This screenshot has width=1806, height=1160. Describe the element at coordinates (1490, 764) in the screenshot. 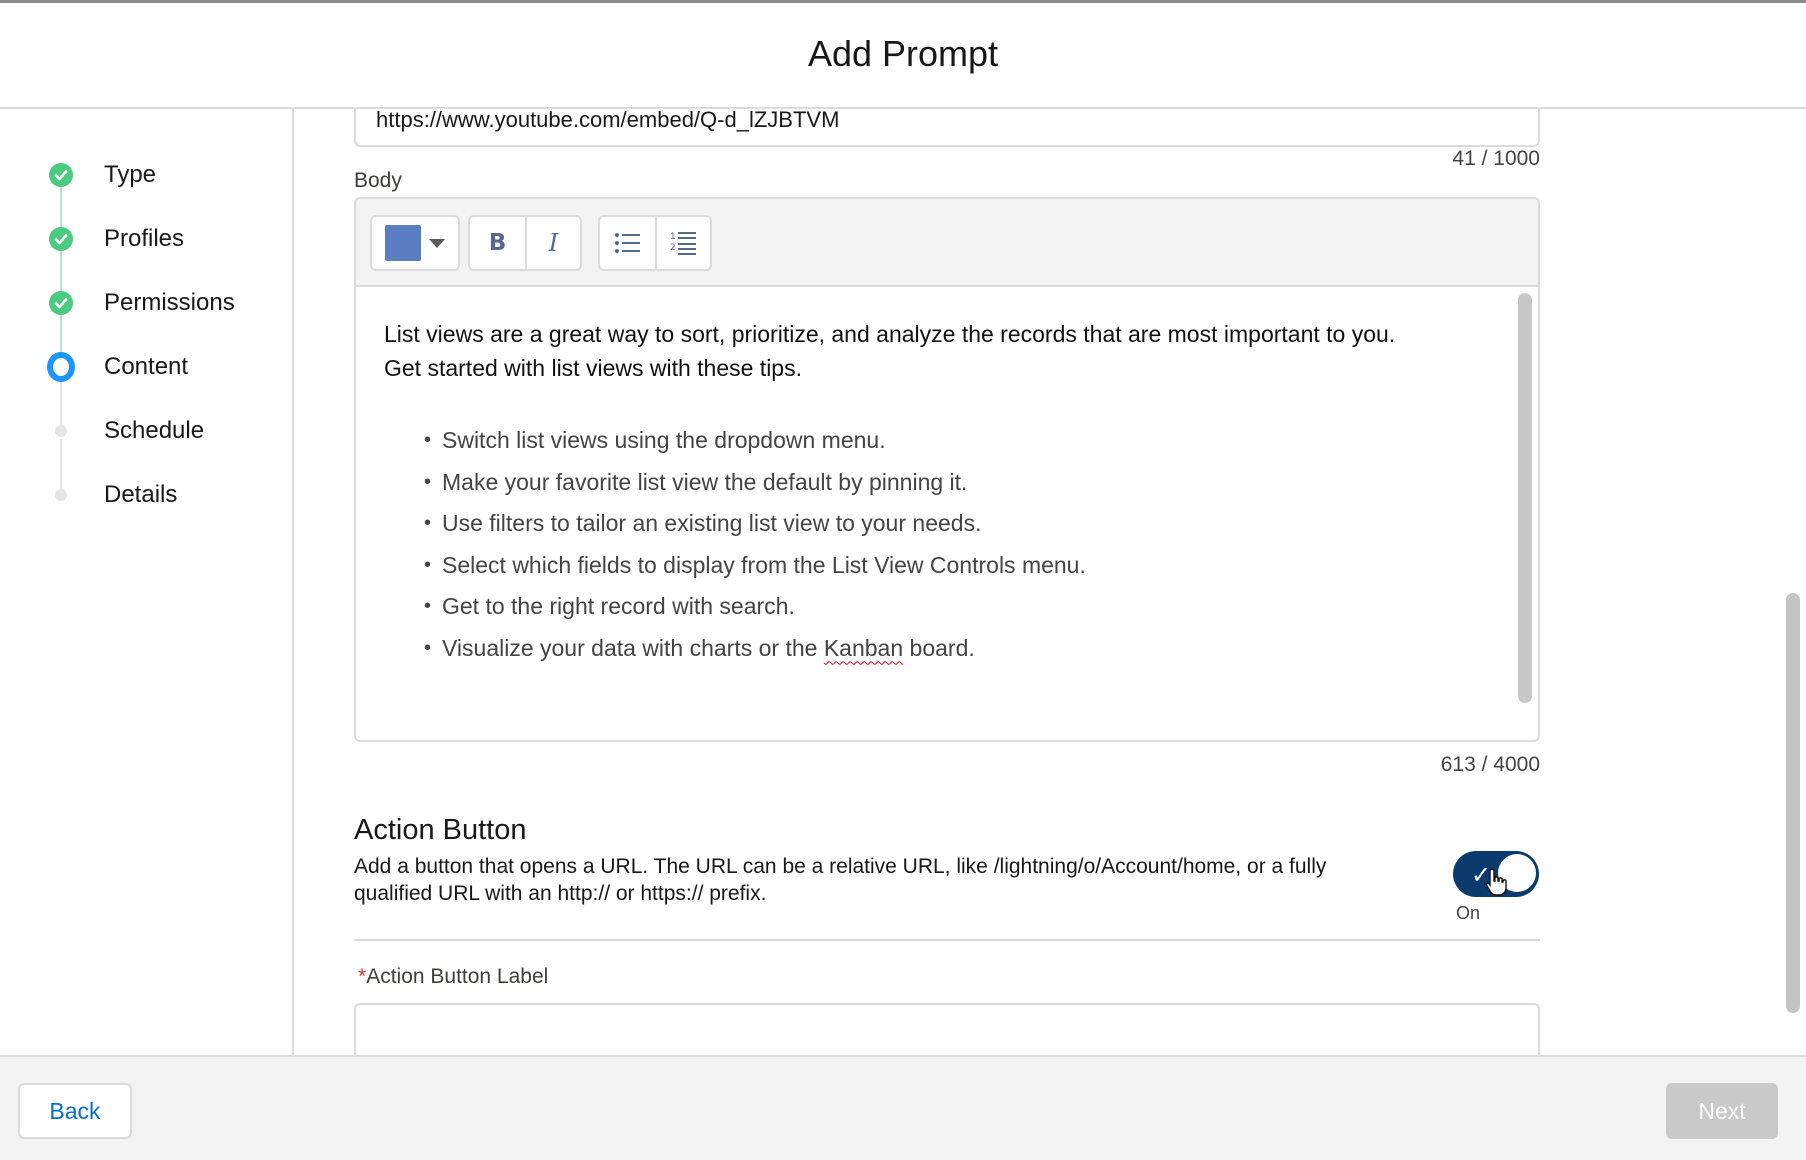

I see `body-char-count: 613 / 4000` at that location.